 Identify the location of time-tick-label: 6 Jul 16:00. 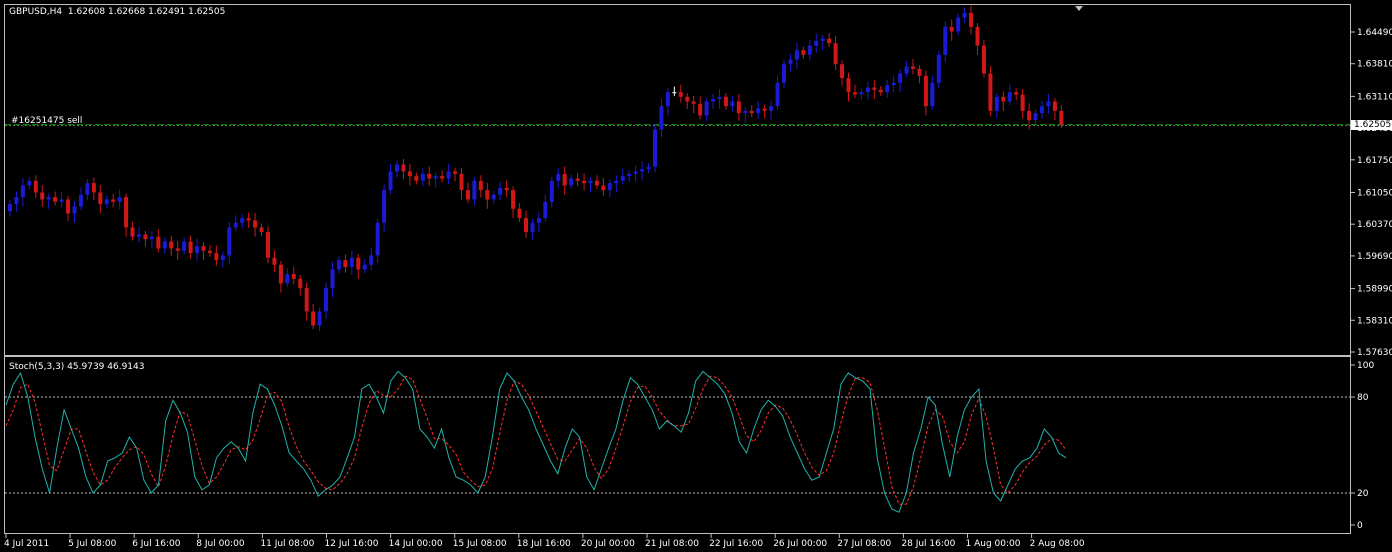
(156, 544).